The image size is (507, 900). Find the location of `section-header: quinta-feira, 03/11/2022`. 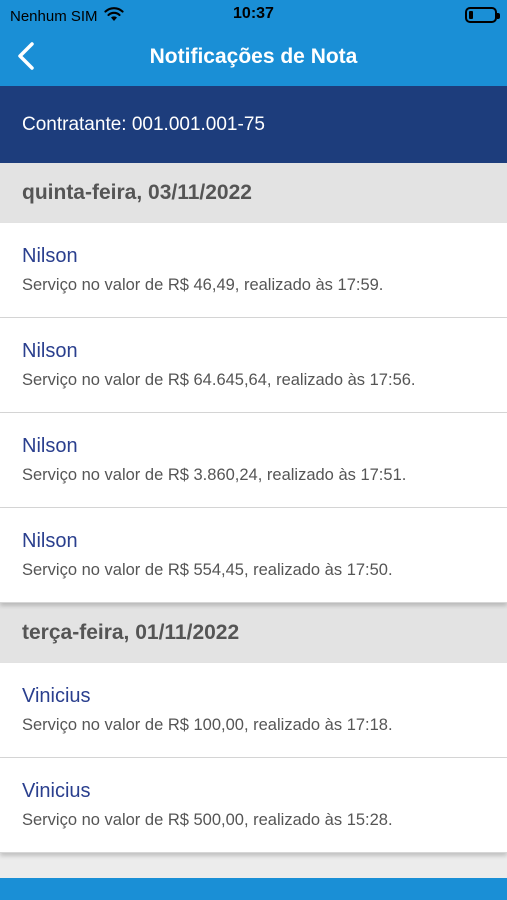

section-header: quinta-feira, 03/11/2022 is located at coordinates (253, 193).